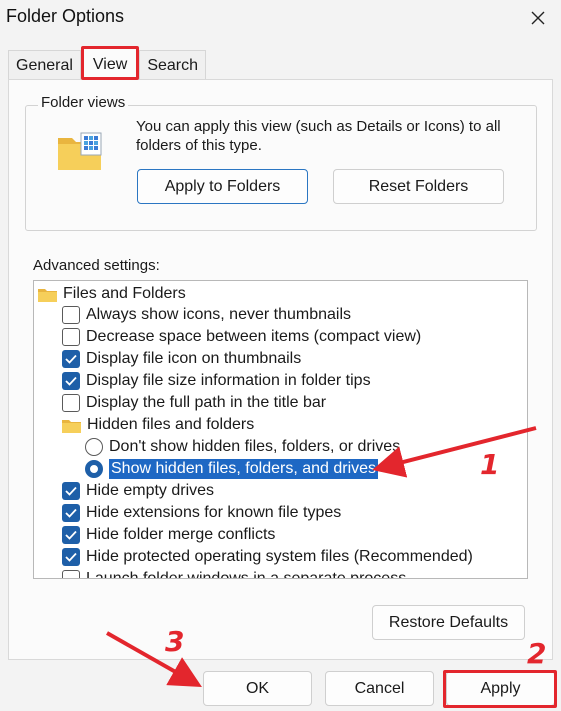  I want to click on option-label: Hidden files and folders, so click(171, 424).